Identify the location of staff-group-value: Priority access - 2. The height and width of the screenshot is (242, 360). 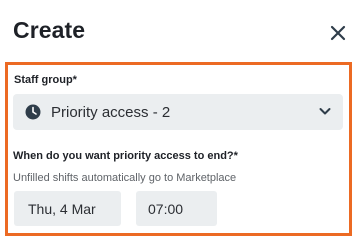
(111, 112).